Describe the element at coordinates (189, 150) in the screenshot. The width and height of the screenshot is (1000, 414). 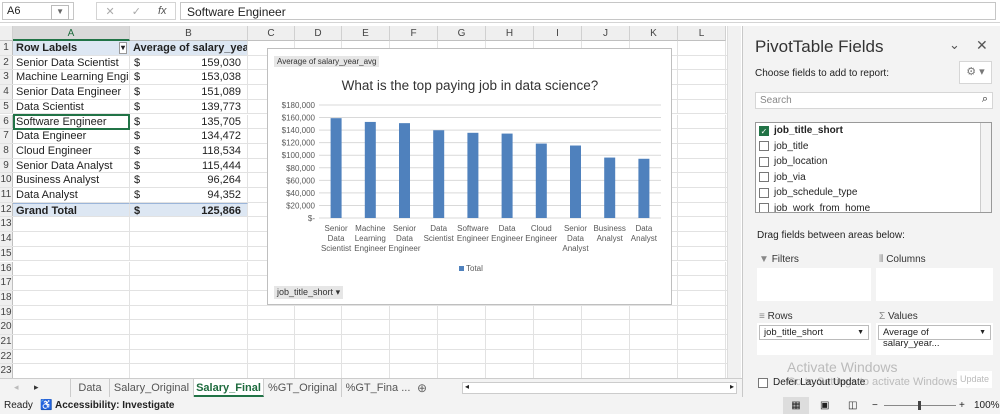
I see `value-cell: $118,534` at that location.